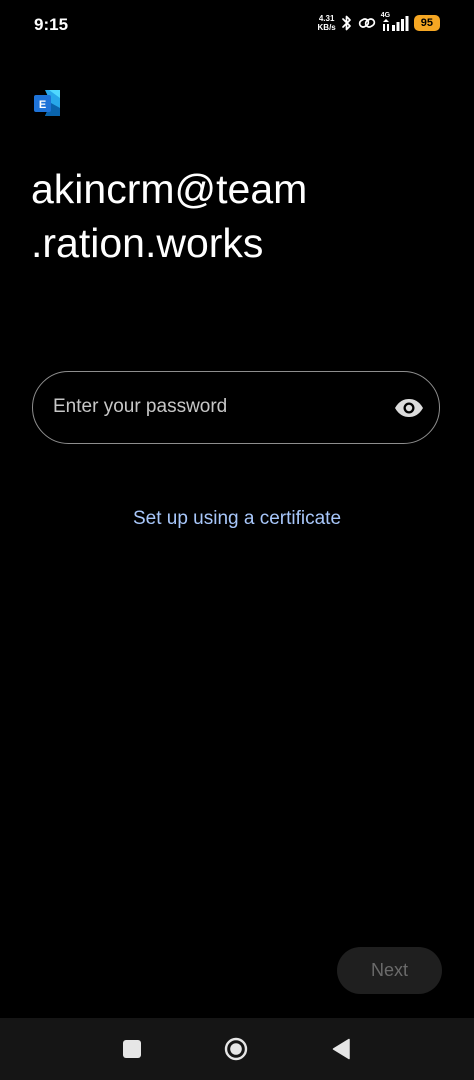 The width and height of the screenshot is (474, 1080). Describe the element at coordinates (426, 23) in the screenshot. I see `battery-icon: 95` at that location.